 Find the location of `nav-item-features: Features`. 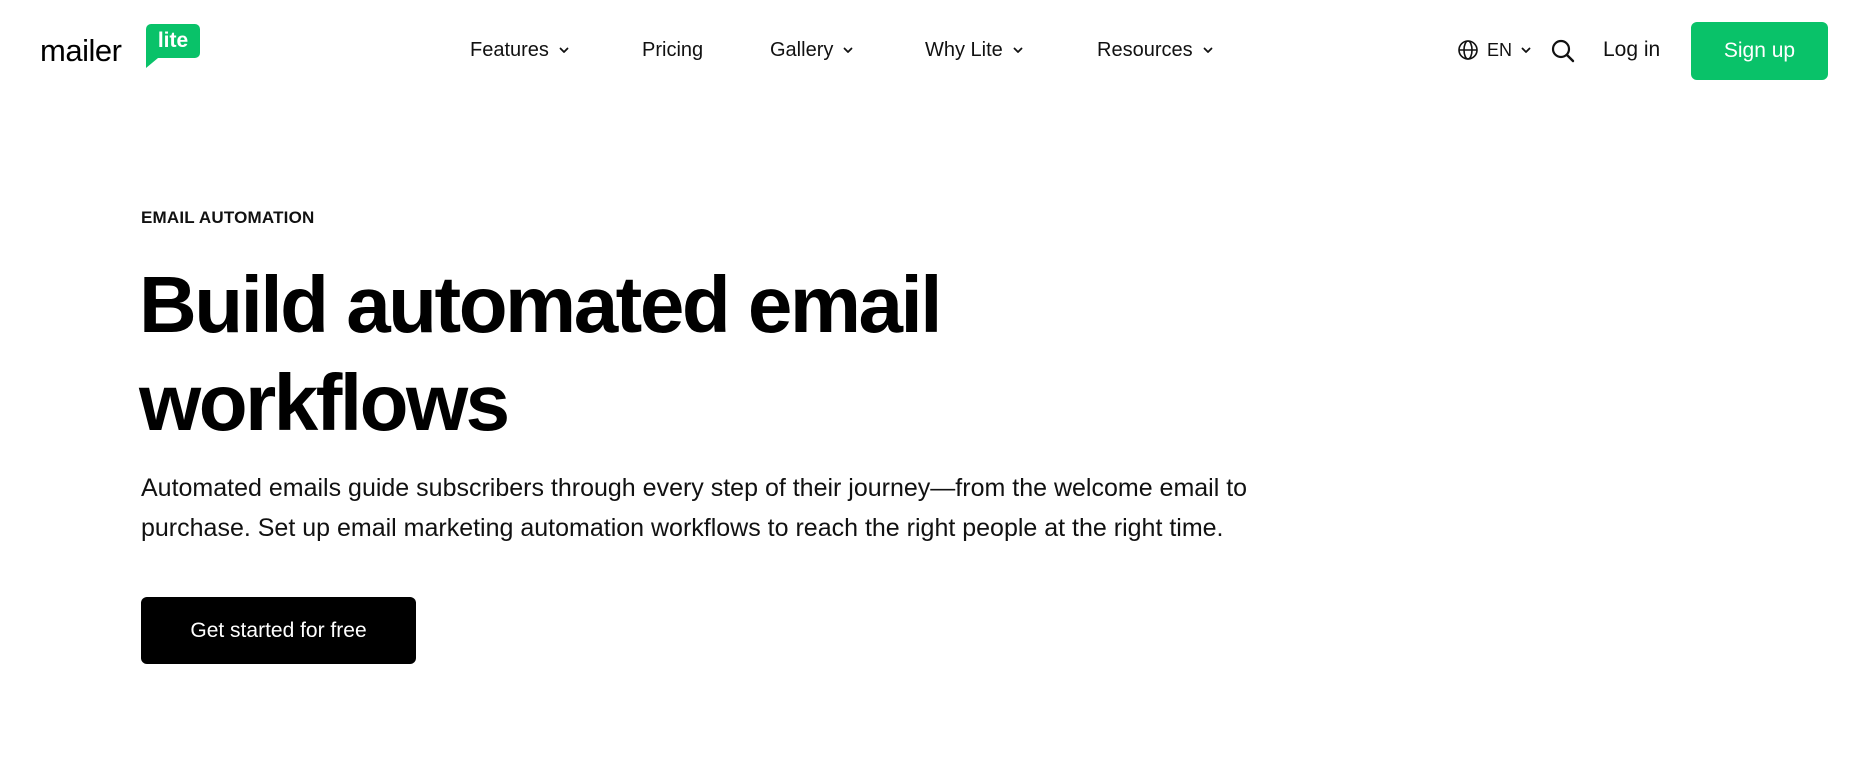

nav-item-features: Features is located at coordinates (520, 50).